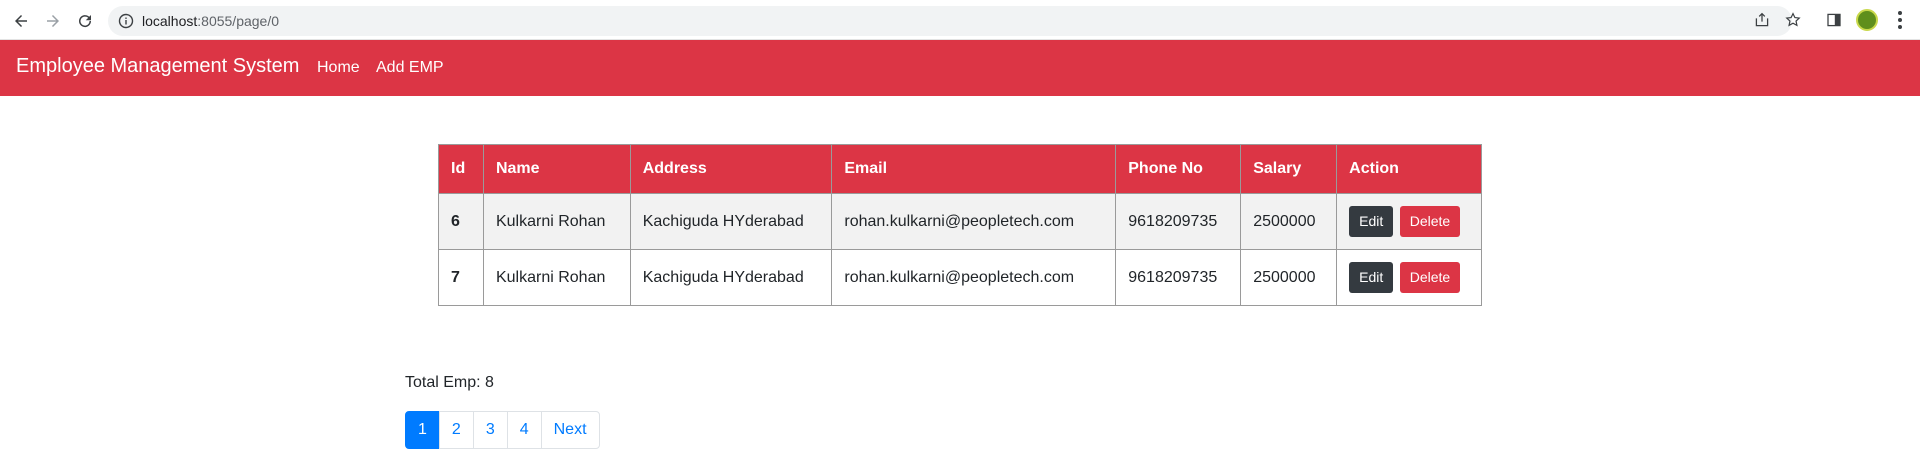  Describe the element at coordinates (1409, 169) in the screenshot. I see `column-header-action: Action` at that location.